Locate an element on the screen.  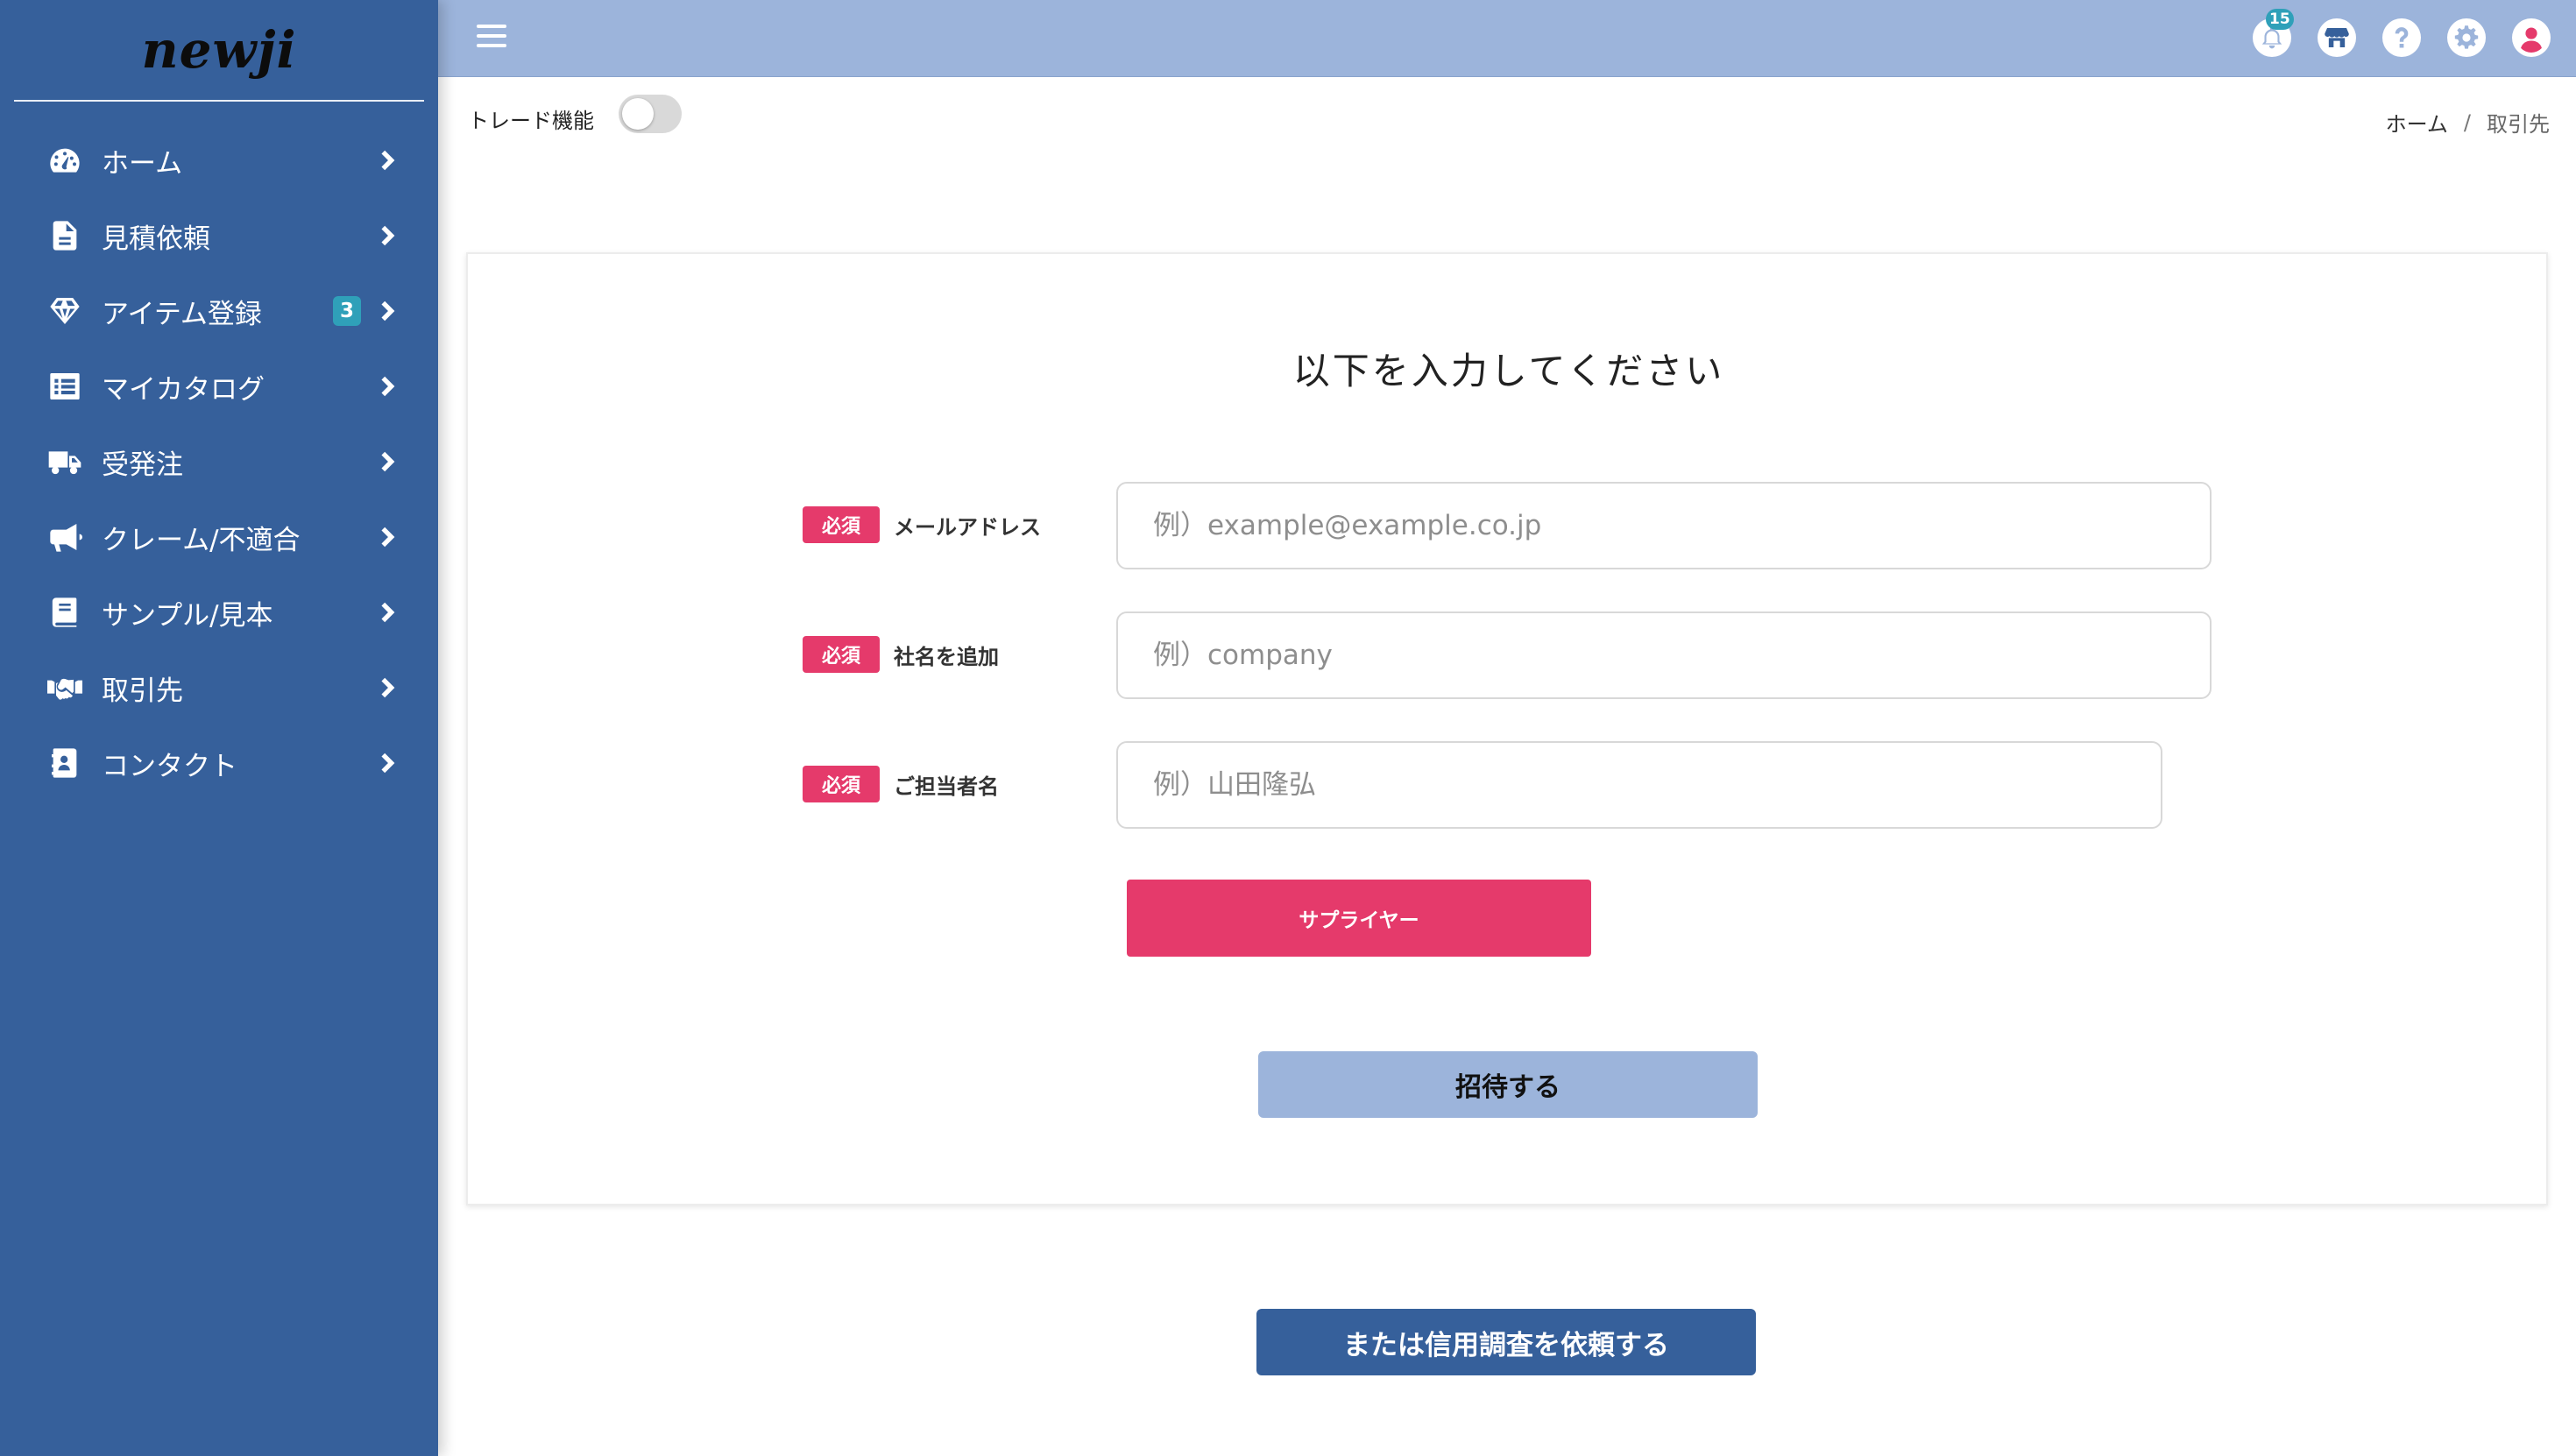
sidebar-item-my-catalog: マイカタログ is located at coordinates (219, 386).